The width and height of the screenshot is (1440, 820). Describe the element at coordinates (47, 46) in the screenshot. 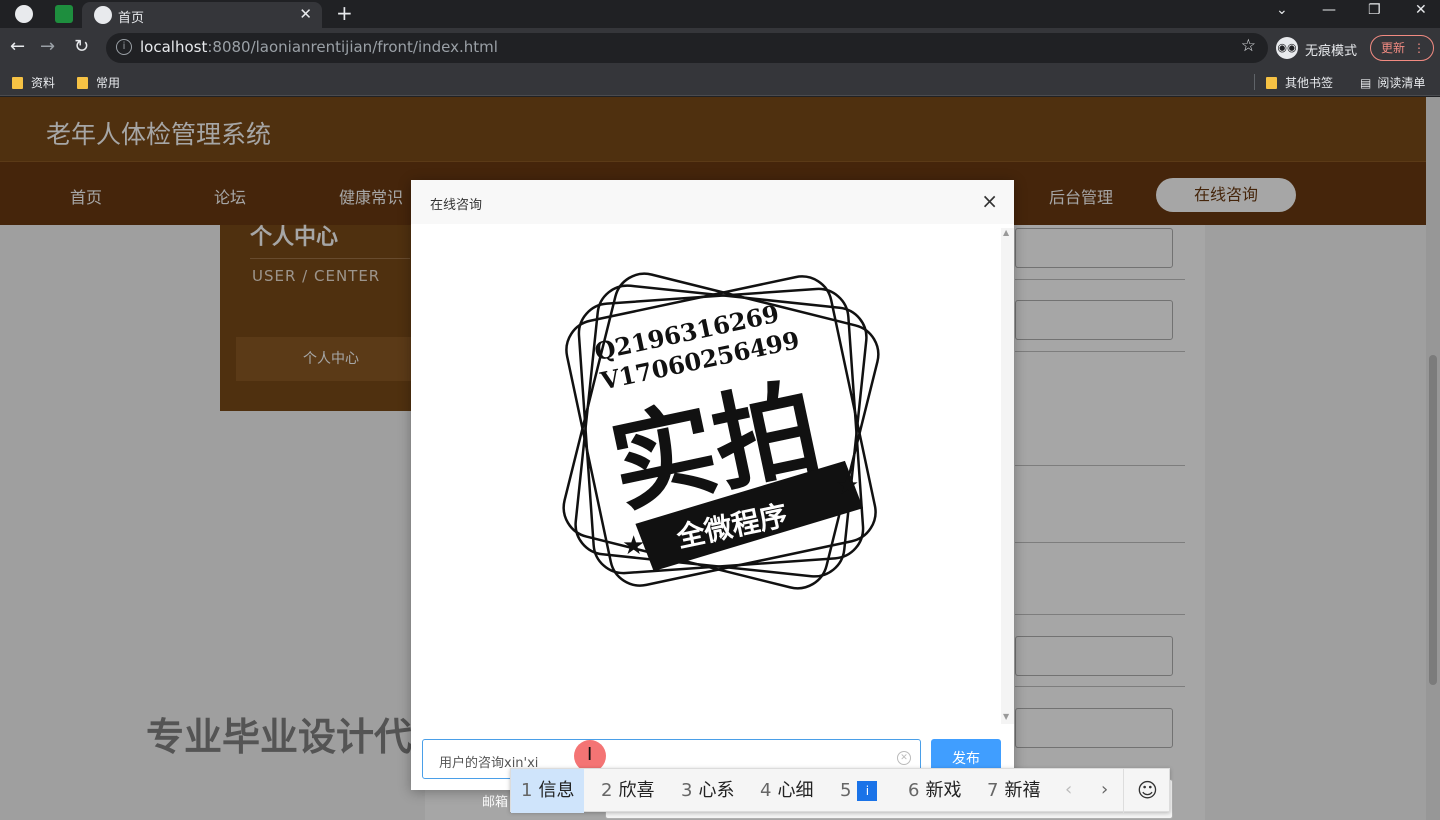

I see `forward-arrow-icon: →` at that location.